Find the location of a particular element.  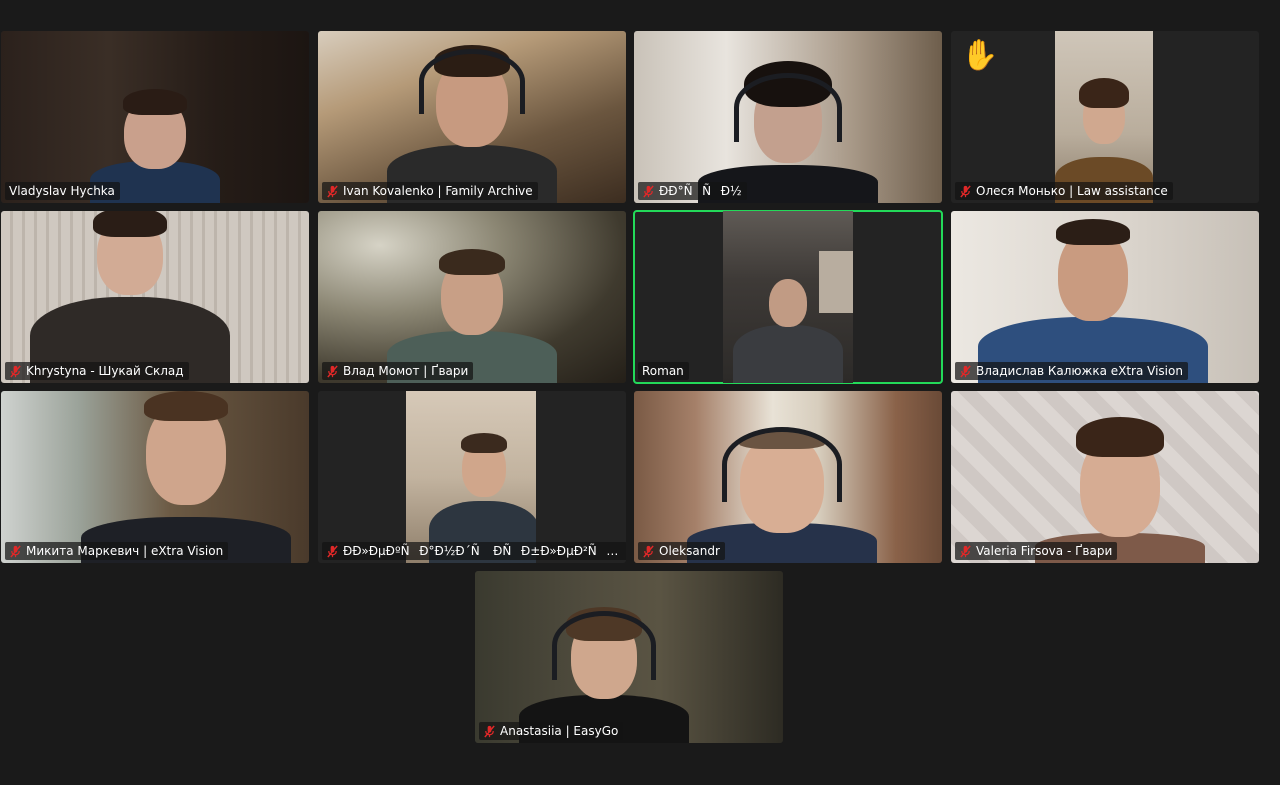

participant-name: Владислав Калюжка eXtra Vision is located at coordinates (1079, 371).